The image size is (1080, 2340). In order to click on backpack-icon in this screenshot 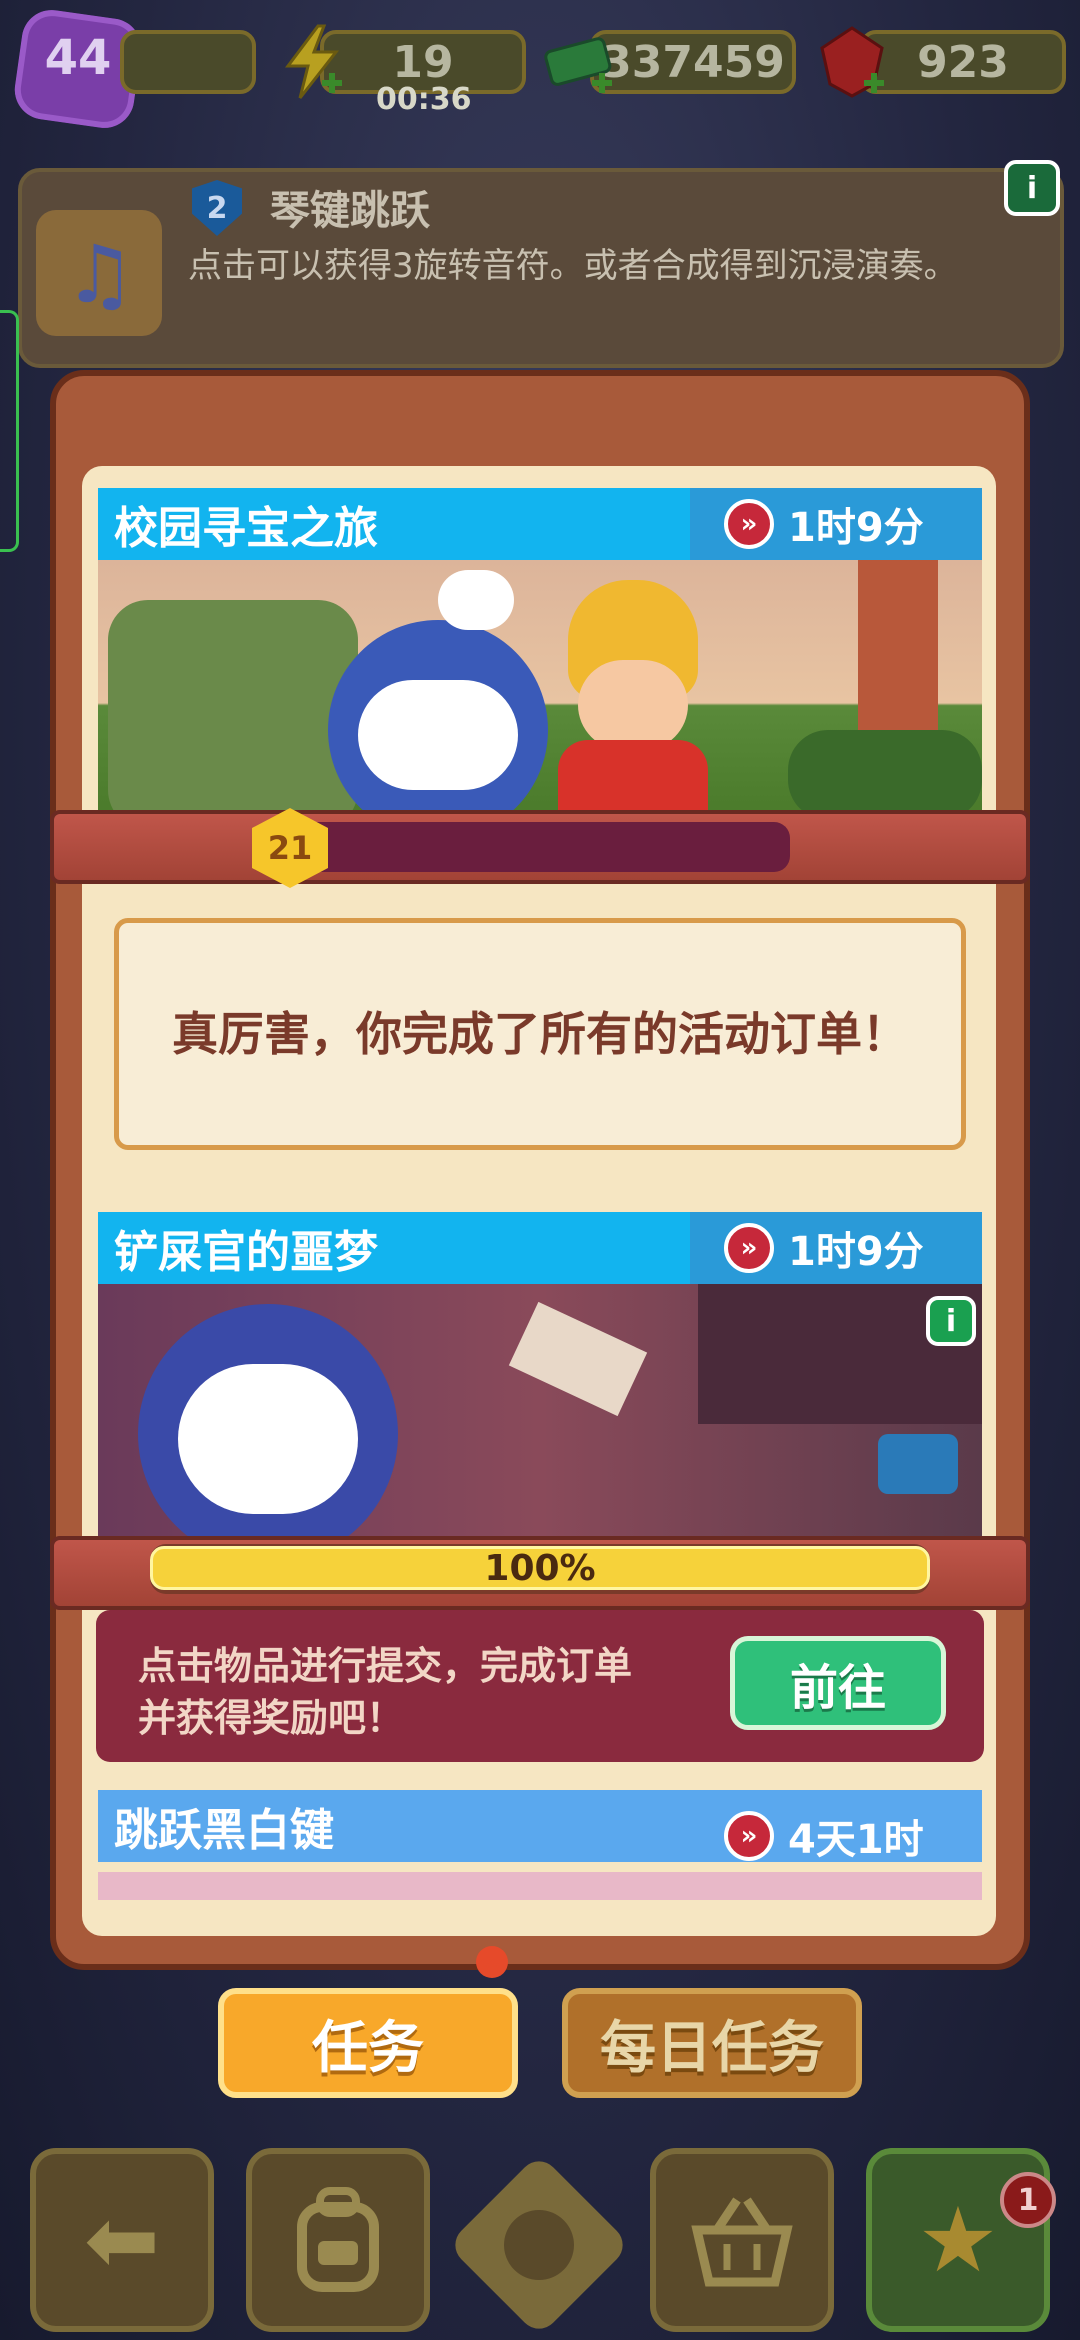, I will do `click(338, 2239)`.